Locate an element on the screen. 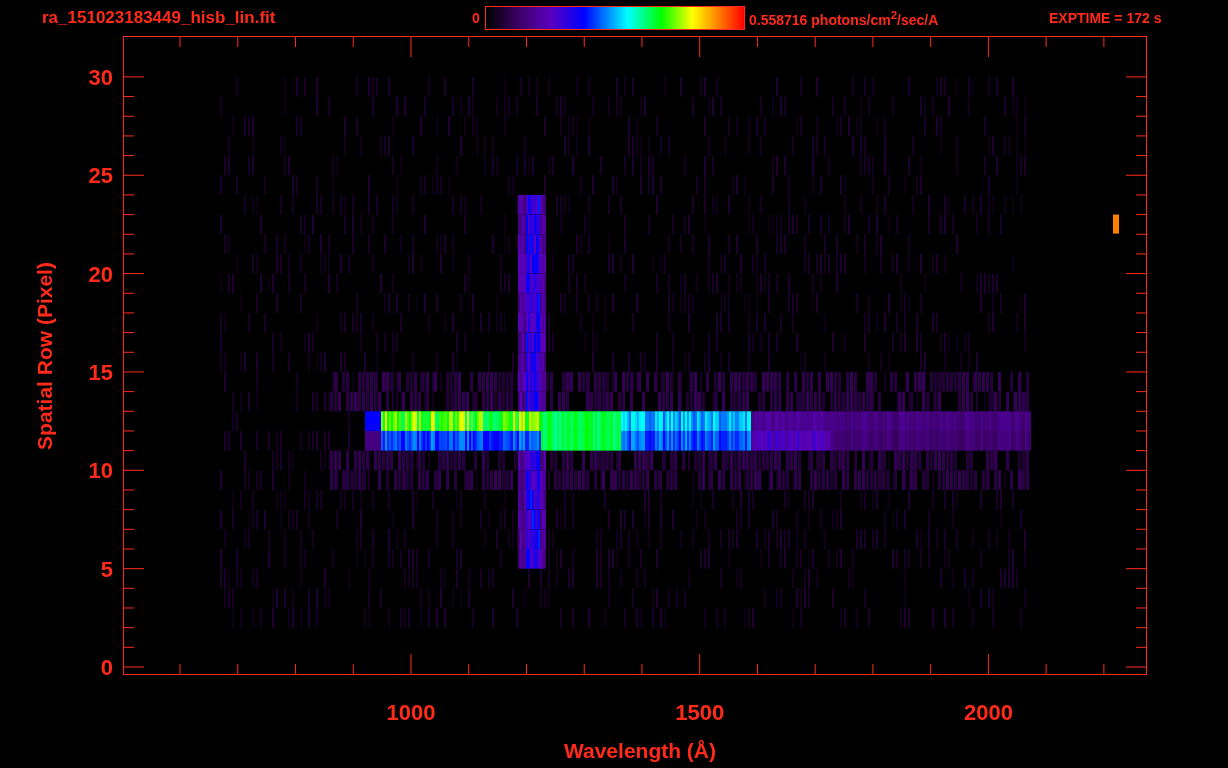 The width and height of the screenshot is (1228, 768). y-tick-label: 30 is located at coordinates (100, 77).